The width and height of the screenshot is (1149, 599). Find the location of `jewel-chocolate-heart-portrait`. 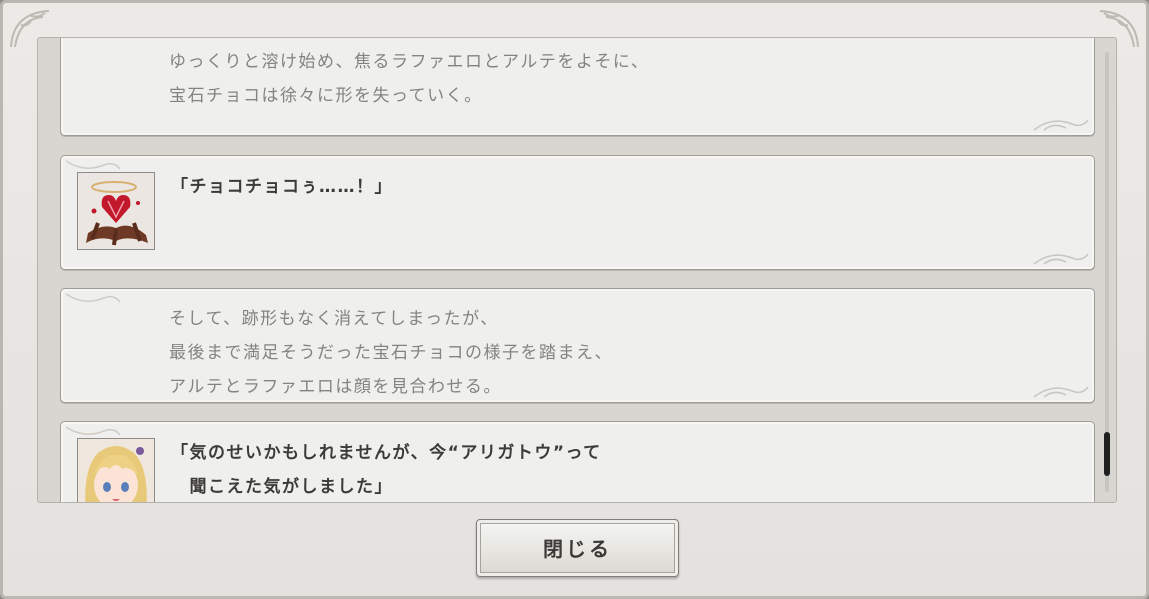

jewel-chocolate-heart-portrait is located at coordinates (116, 211).